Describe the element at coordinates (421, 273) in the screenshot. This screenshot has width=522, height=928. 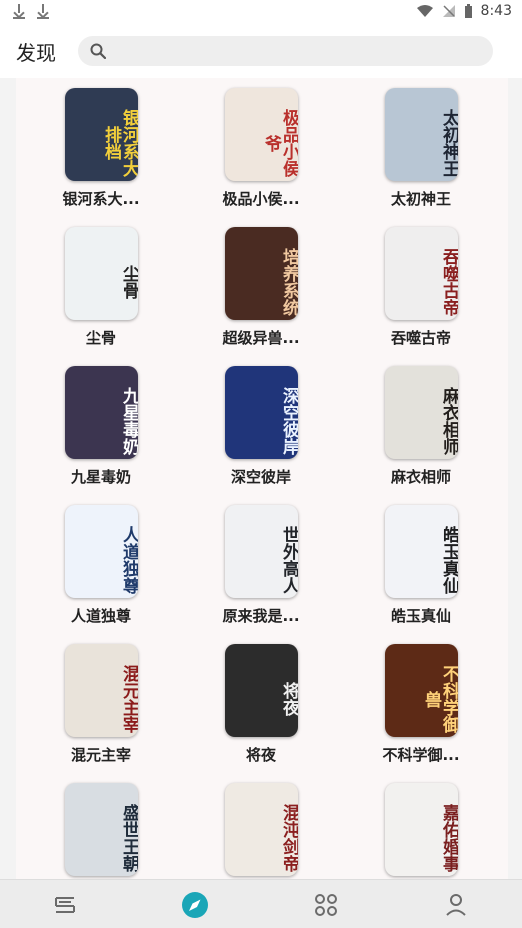
I see `book-cover: 吞噬古帝` at that location.